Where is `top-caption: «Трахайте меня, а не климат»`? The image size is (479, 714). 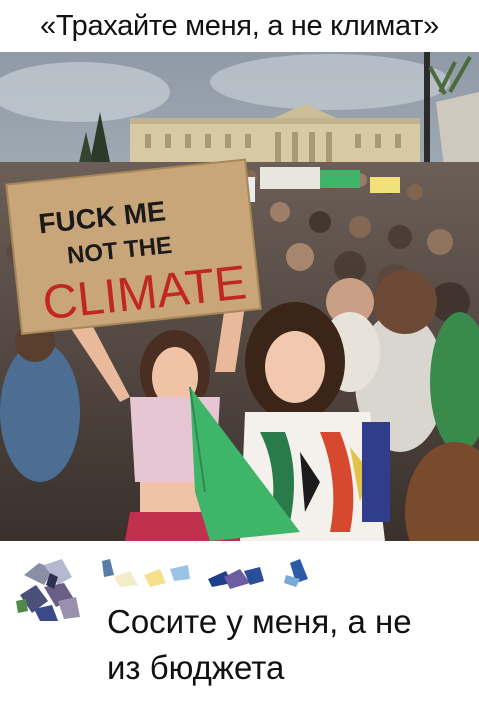 top-caption: «Трахайте меня, а не климат» is located at coordinates (239, 25).